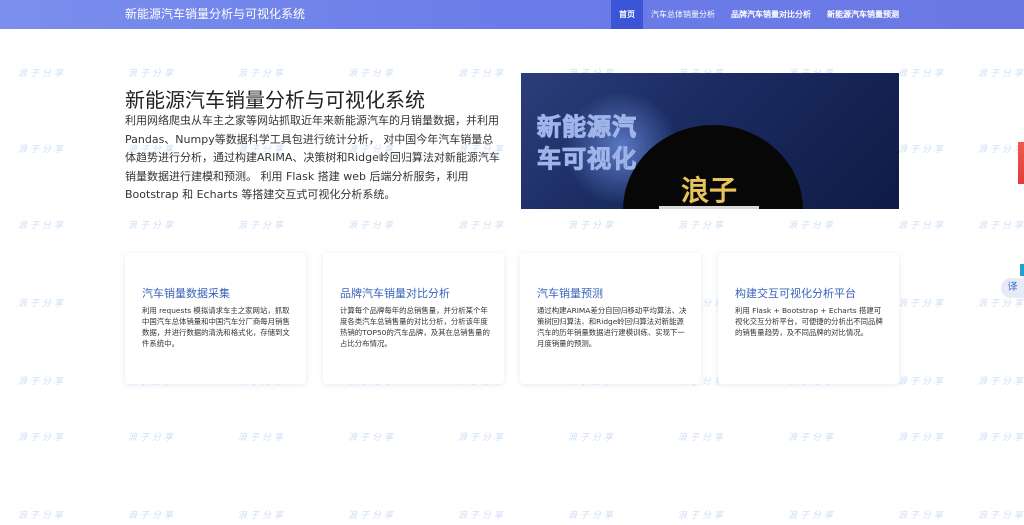 This screenshot has height=525, width=1024. What do you see at coordinates (275, 100) in the screenshot?
I see `page-title: 新能源汽车销量分析与可视化系统` at bounding box center [275, 100].